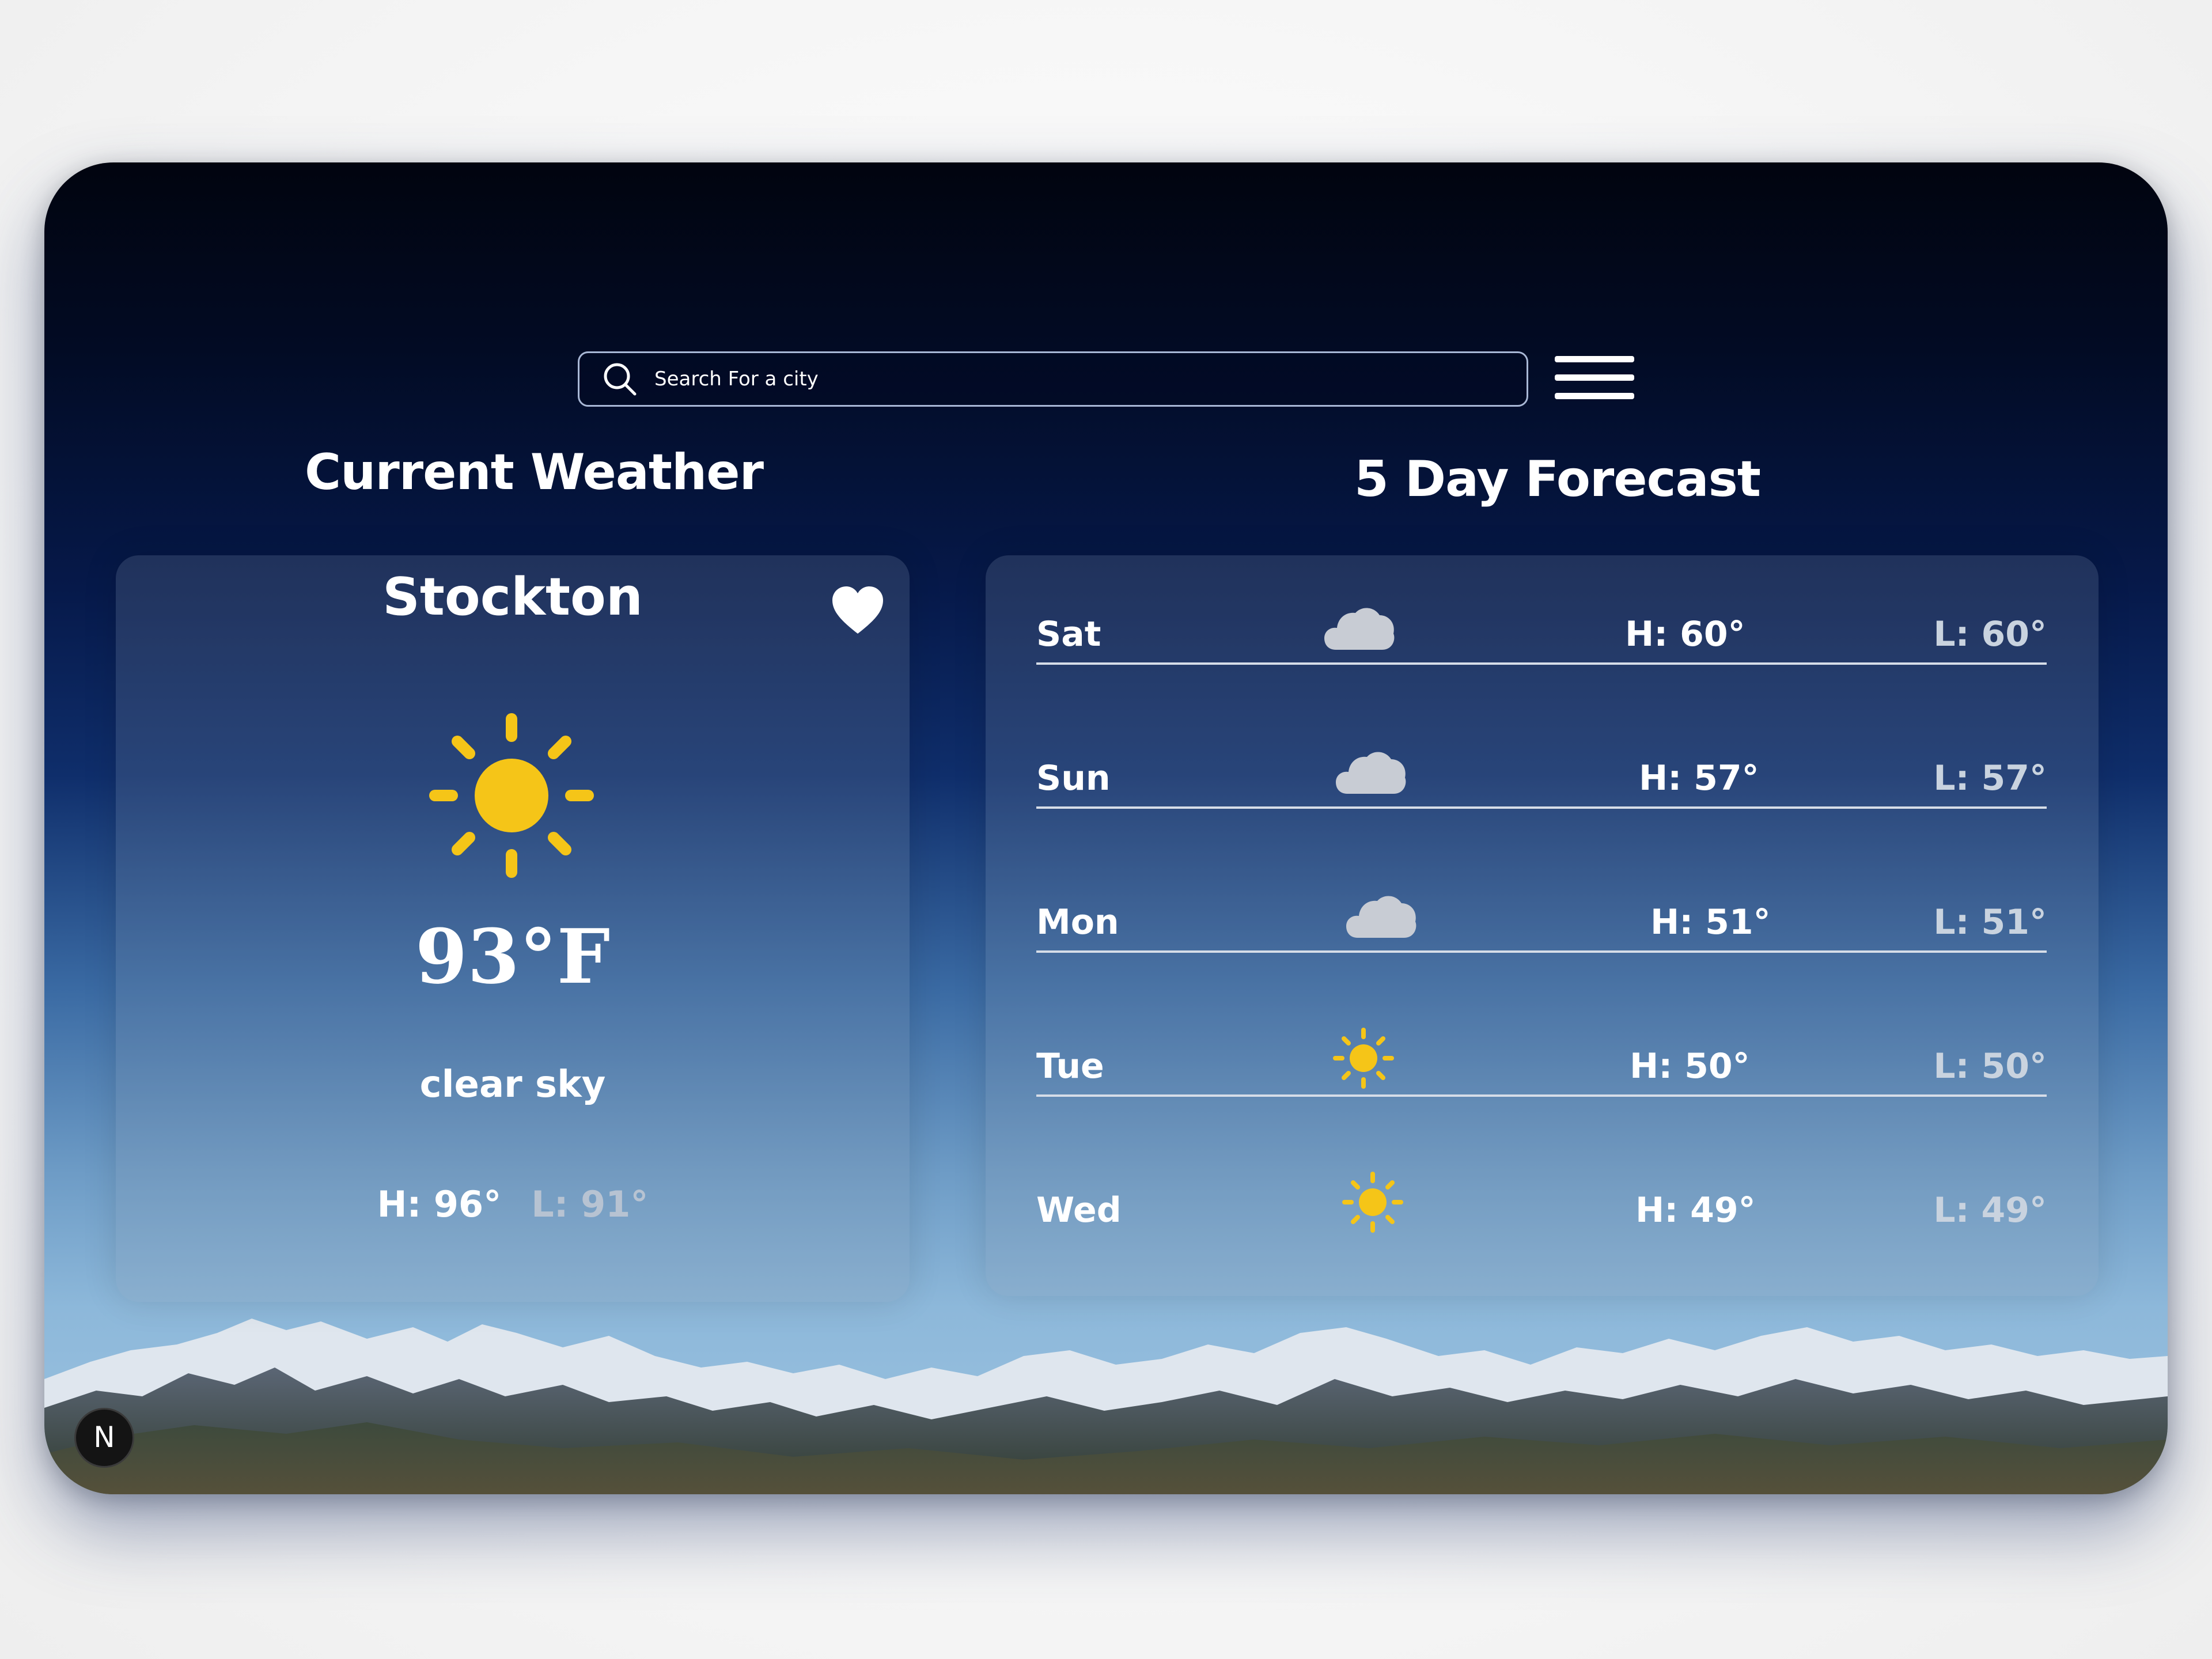  What do you see at coordinates (1690, 1066) in the screenshot?
I see `forecast-high: H: 50°` at bounding box center [1690, 1066].